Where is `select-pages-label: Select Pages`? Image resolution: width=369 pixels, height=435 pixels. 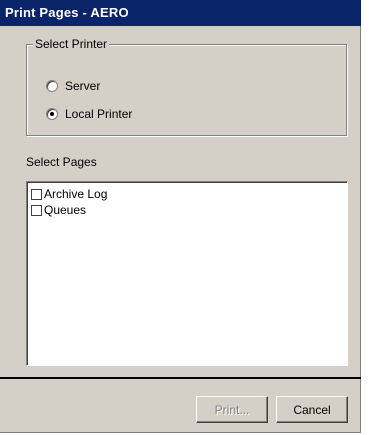
select-pages-label: Select Pages is located at coordinates (61, 162).